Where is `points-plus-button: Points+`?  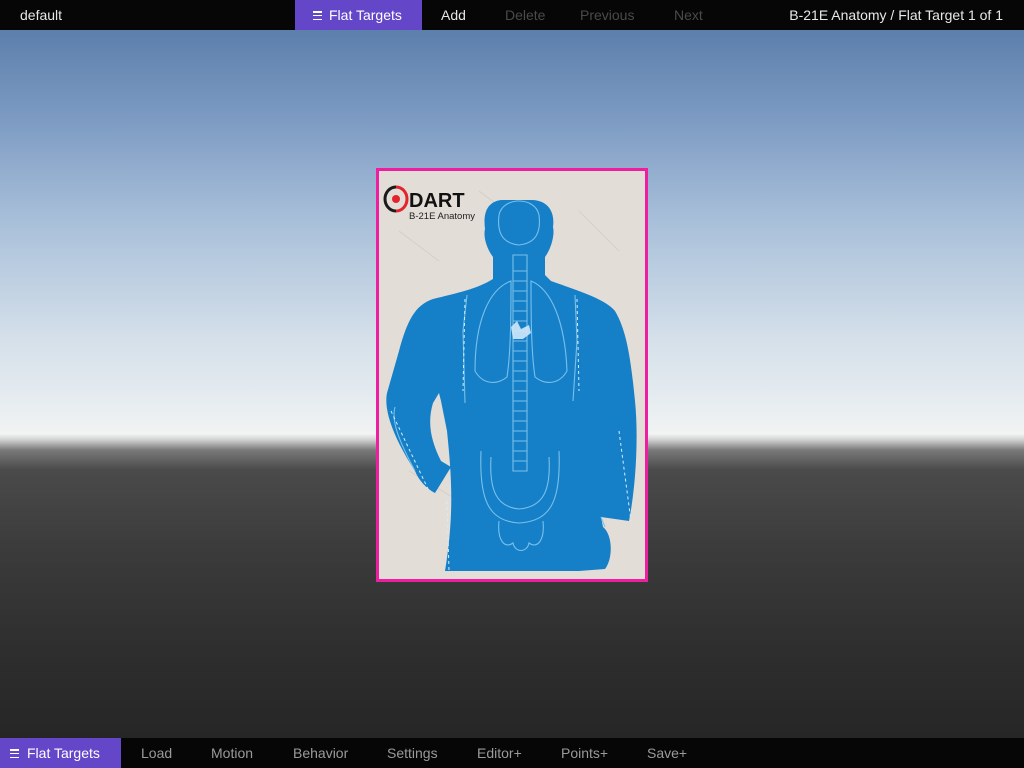
points-plus-button: Points+ is located at coordinates (584, 753).